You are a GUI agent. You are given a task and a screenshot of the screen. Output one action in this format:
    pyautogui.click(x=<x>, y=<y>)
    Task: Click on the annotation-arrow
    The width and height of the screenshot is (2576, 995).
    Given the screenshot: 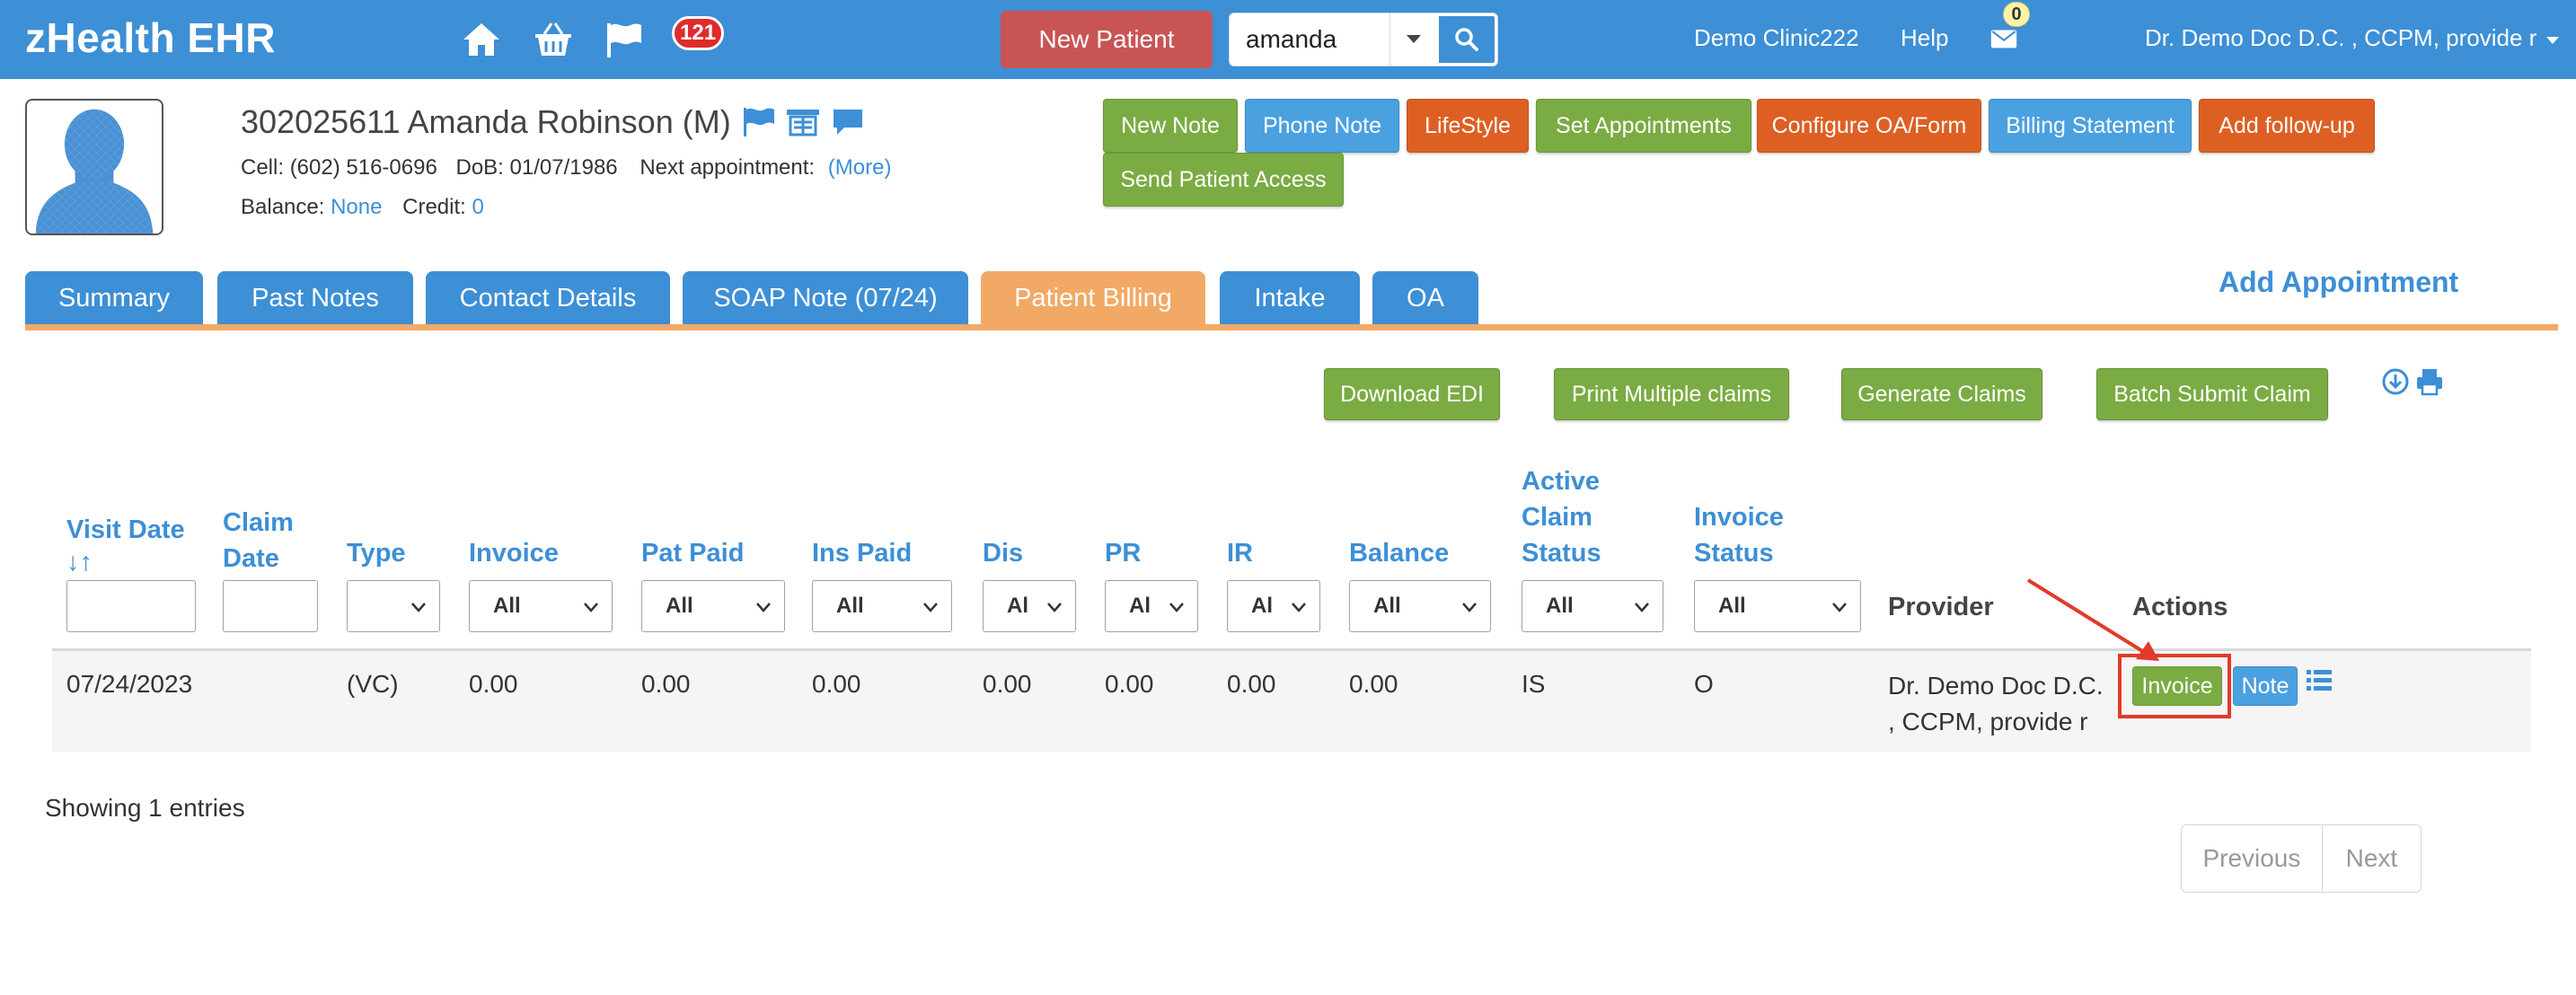 What is the action you would take?
    pyautogui.click(x=2092, y=619)
    